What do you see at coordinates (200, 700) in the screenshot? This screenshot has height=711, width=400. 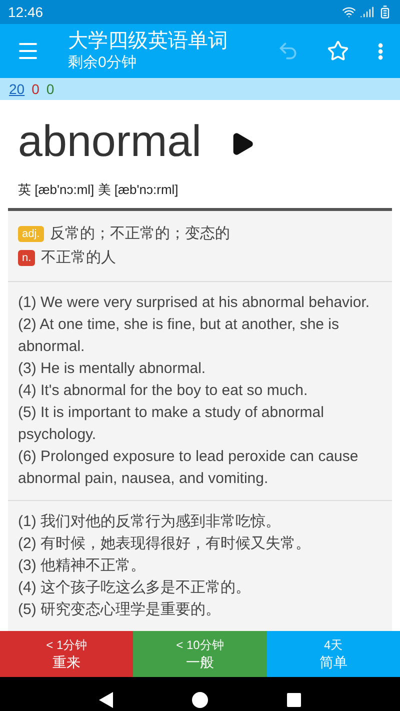 I see `home-icon` at bounding box center [200, 700].